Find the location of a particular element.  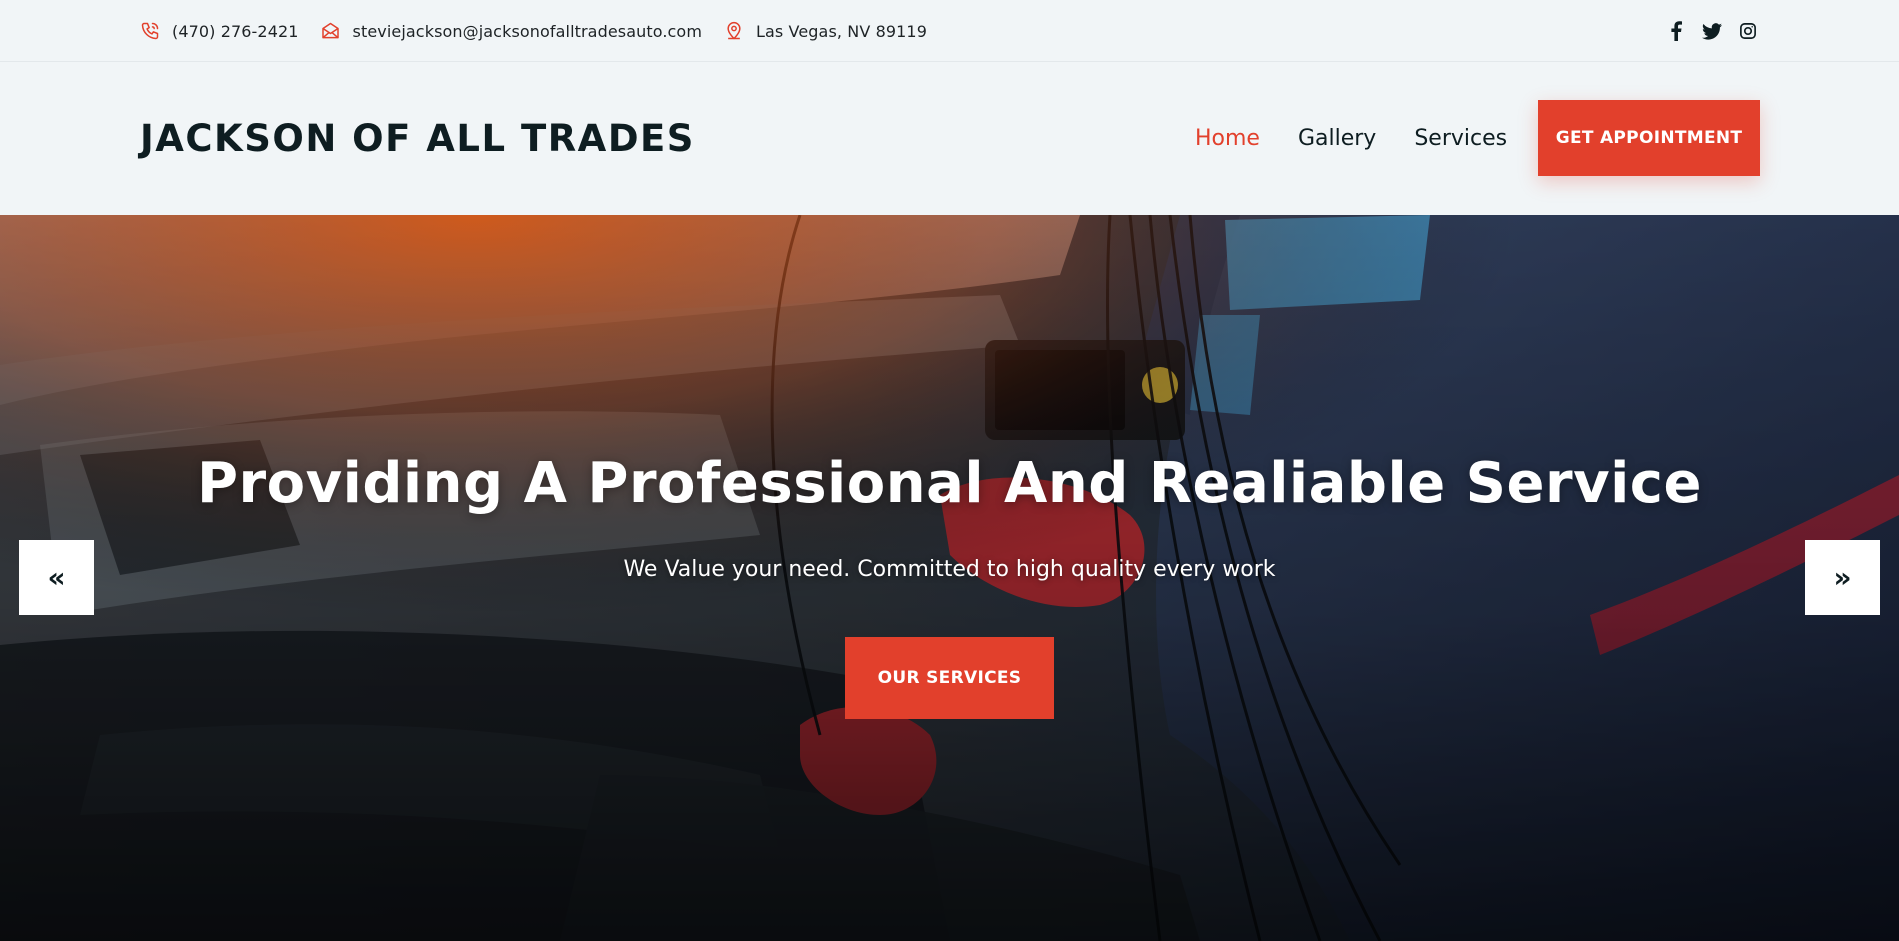

location-text: Las Vegas, NV 89119 is located at coordinates (841, 31).